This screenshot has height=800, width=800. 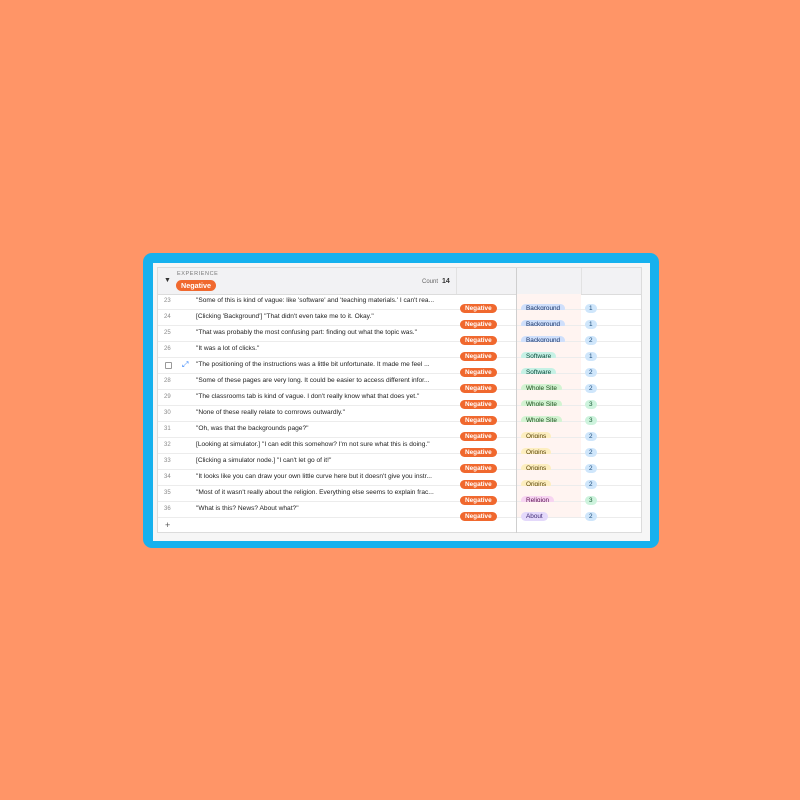 What do you see at coordinates (399, 526) in the screenshot?
I see `add-record-row: +` at bounding box center [399, 526].